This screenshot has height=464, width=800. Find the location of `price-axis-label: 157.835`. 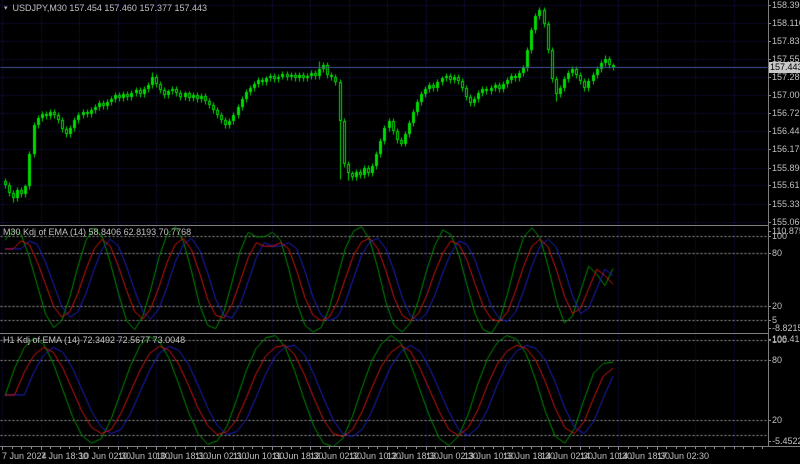

price-axis-label: 157.835 is located at coordinates (786, 41).